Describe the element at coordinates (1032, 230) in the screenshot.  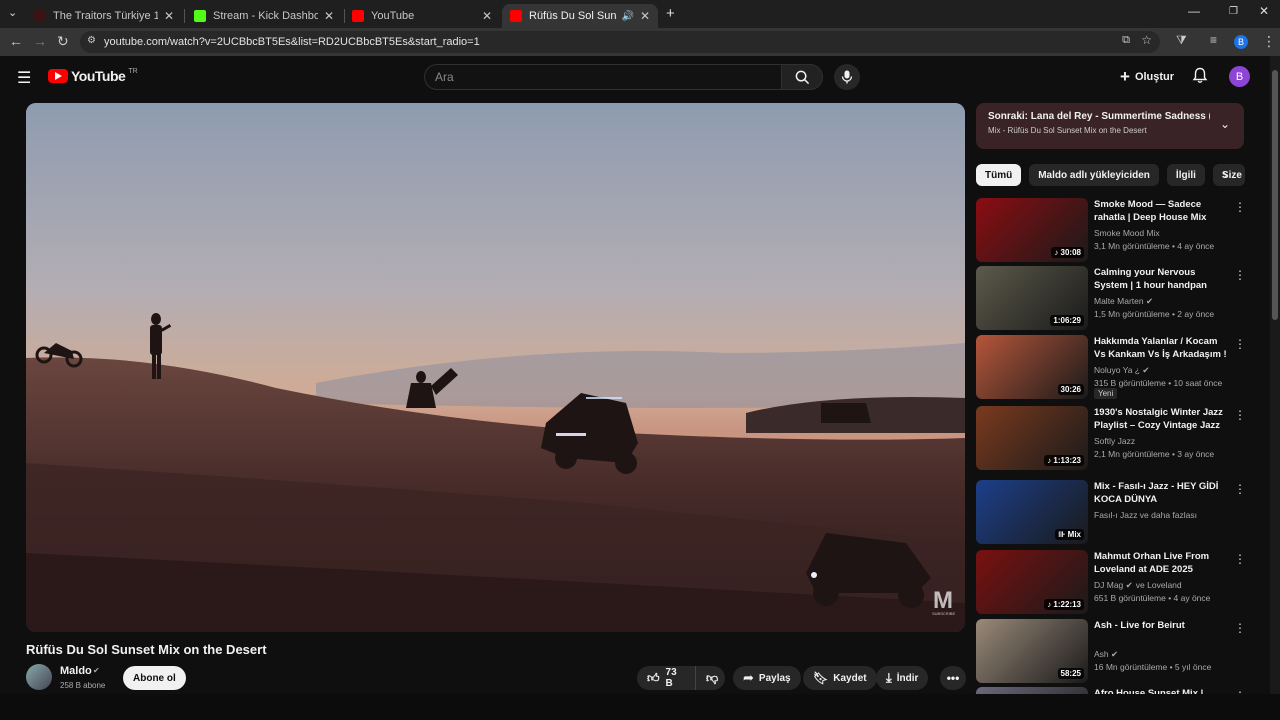
I see `video-thumbnail: ♪ 30:08` at that location.